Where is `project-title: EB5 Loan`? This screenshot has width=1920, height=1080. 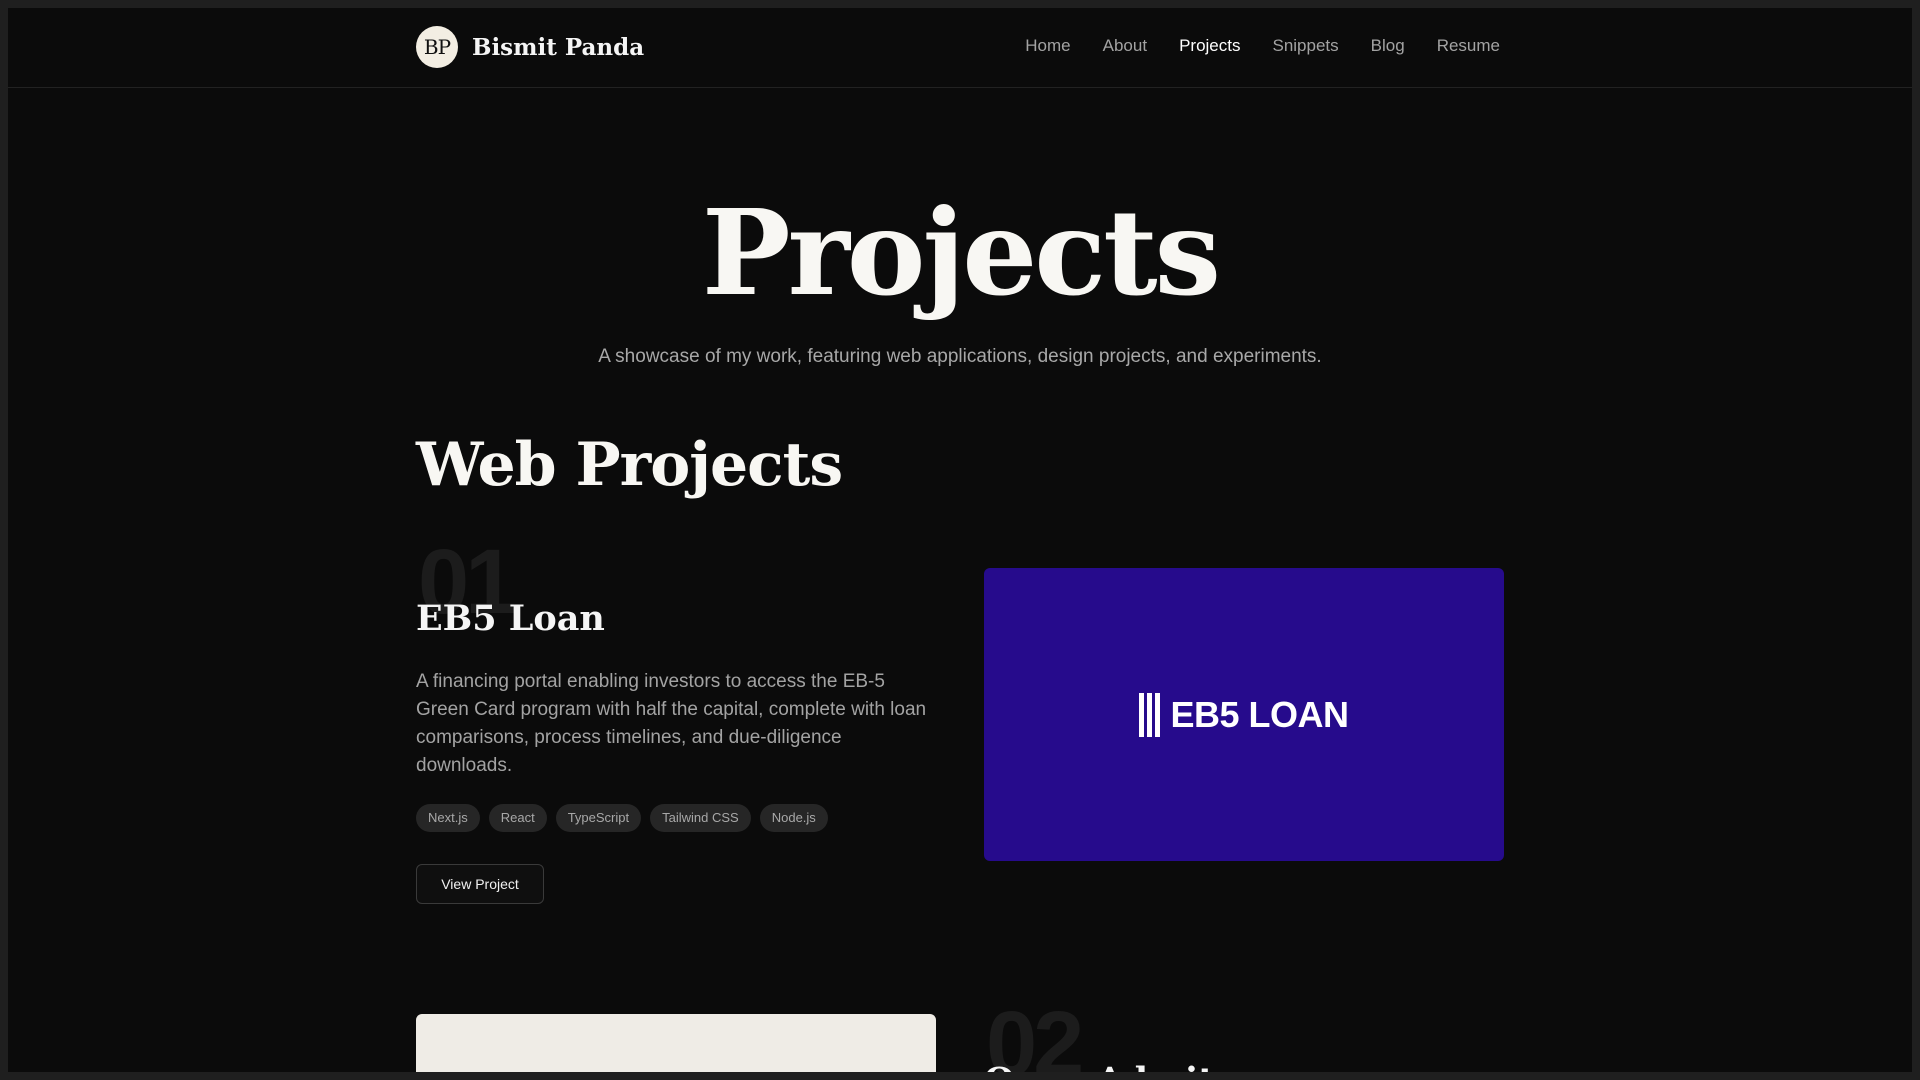
project-title: EB5 Loan is located at coordinates (510, 618).